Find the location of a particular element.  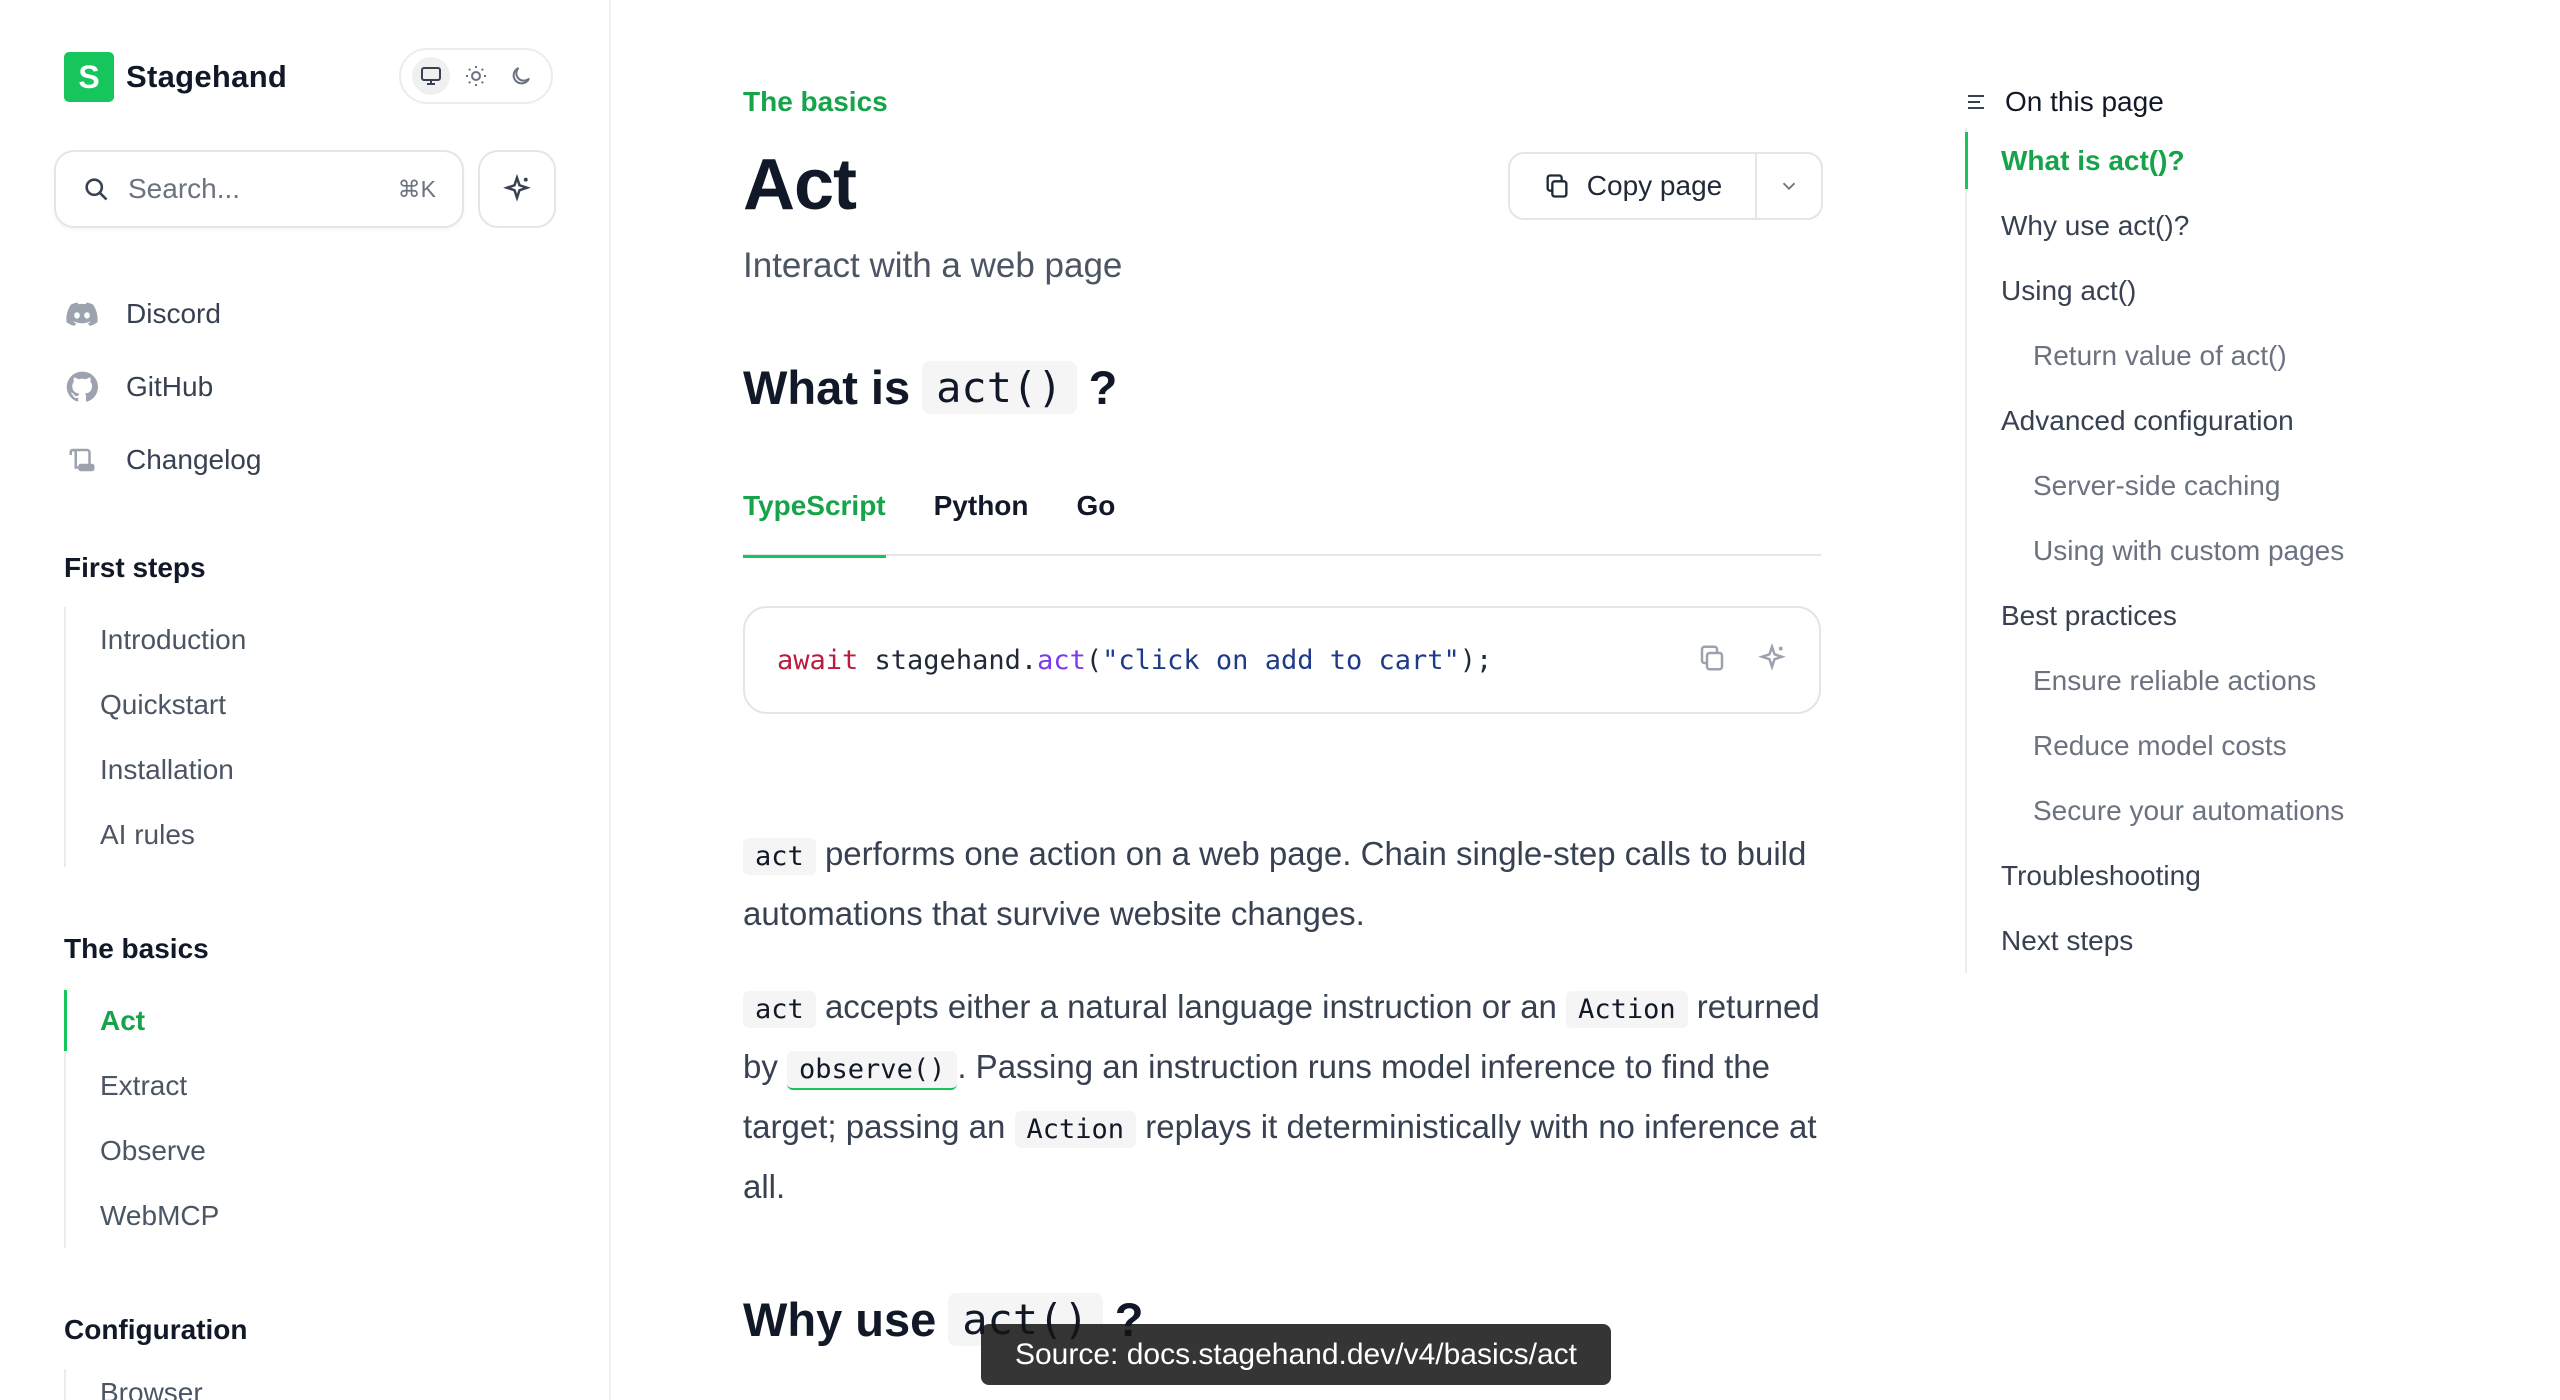

nav-item-extract: Extract is located at coordinates (315, 1085).